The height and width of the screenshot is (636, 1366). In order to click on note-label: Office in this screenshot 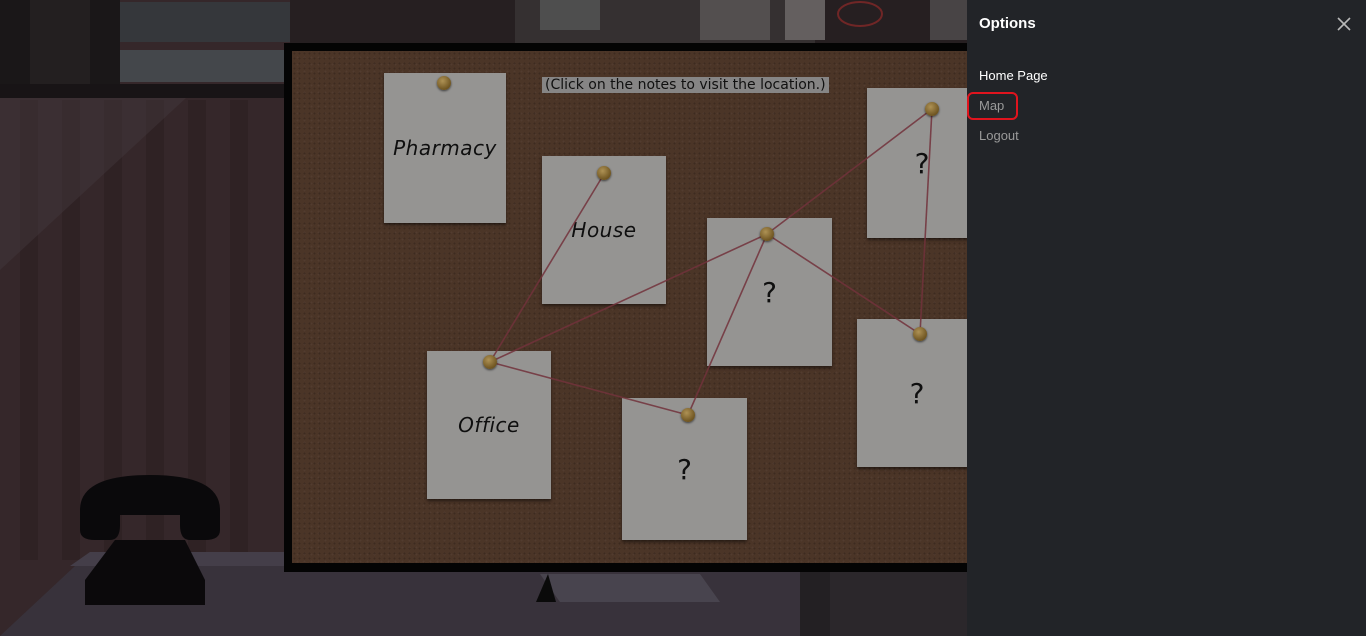, I will do `click(489, 425)`.